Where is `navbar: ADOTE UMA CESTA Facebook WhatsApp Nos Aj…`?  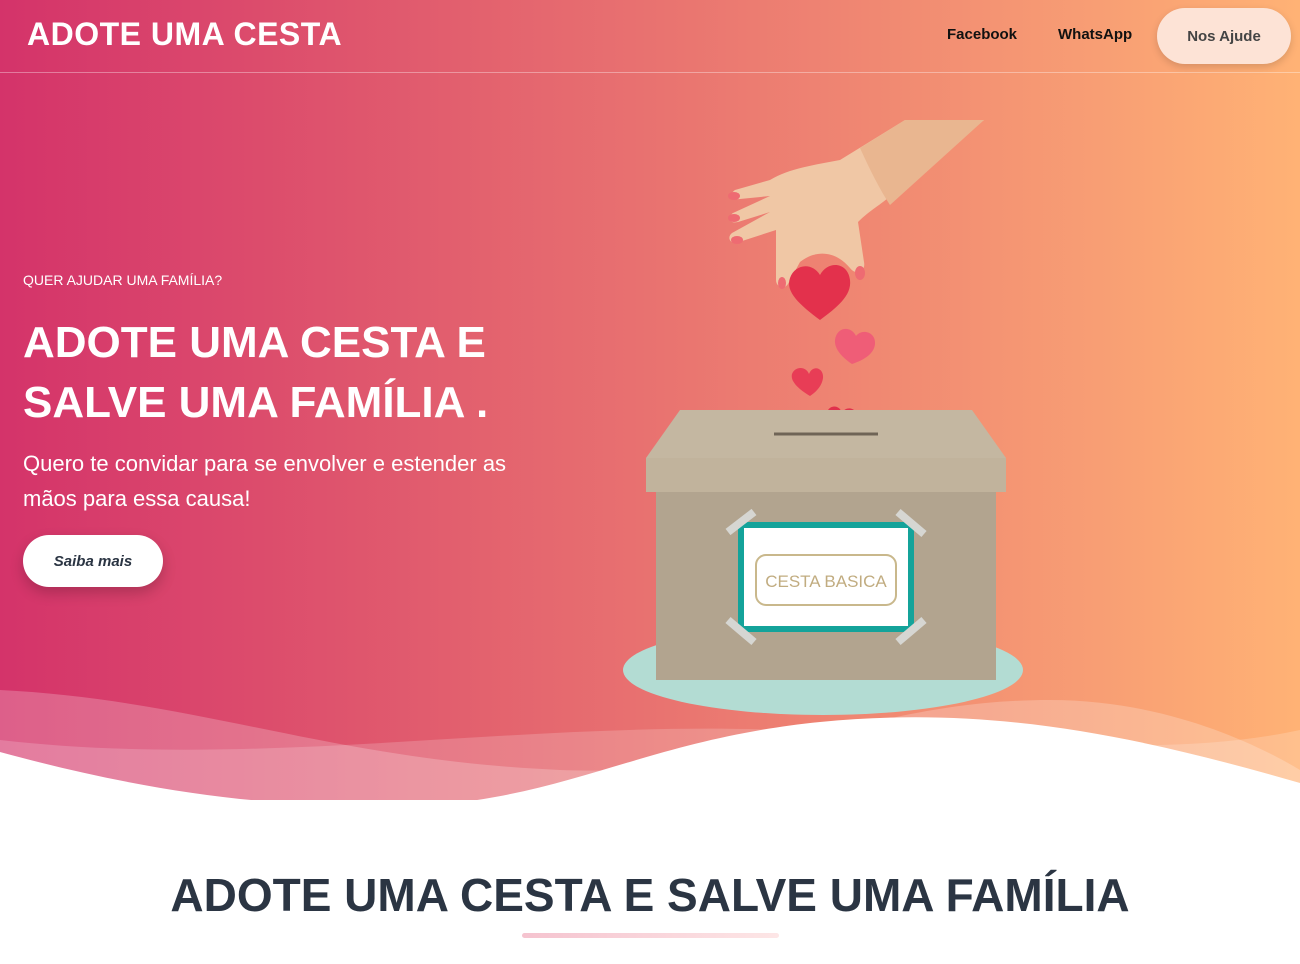
navbar: ADOTE UMA CESTA Facebook WhatsApp Nos Aj… is located at coordinates (650, 36).